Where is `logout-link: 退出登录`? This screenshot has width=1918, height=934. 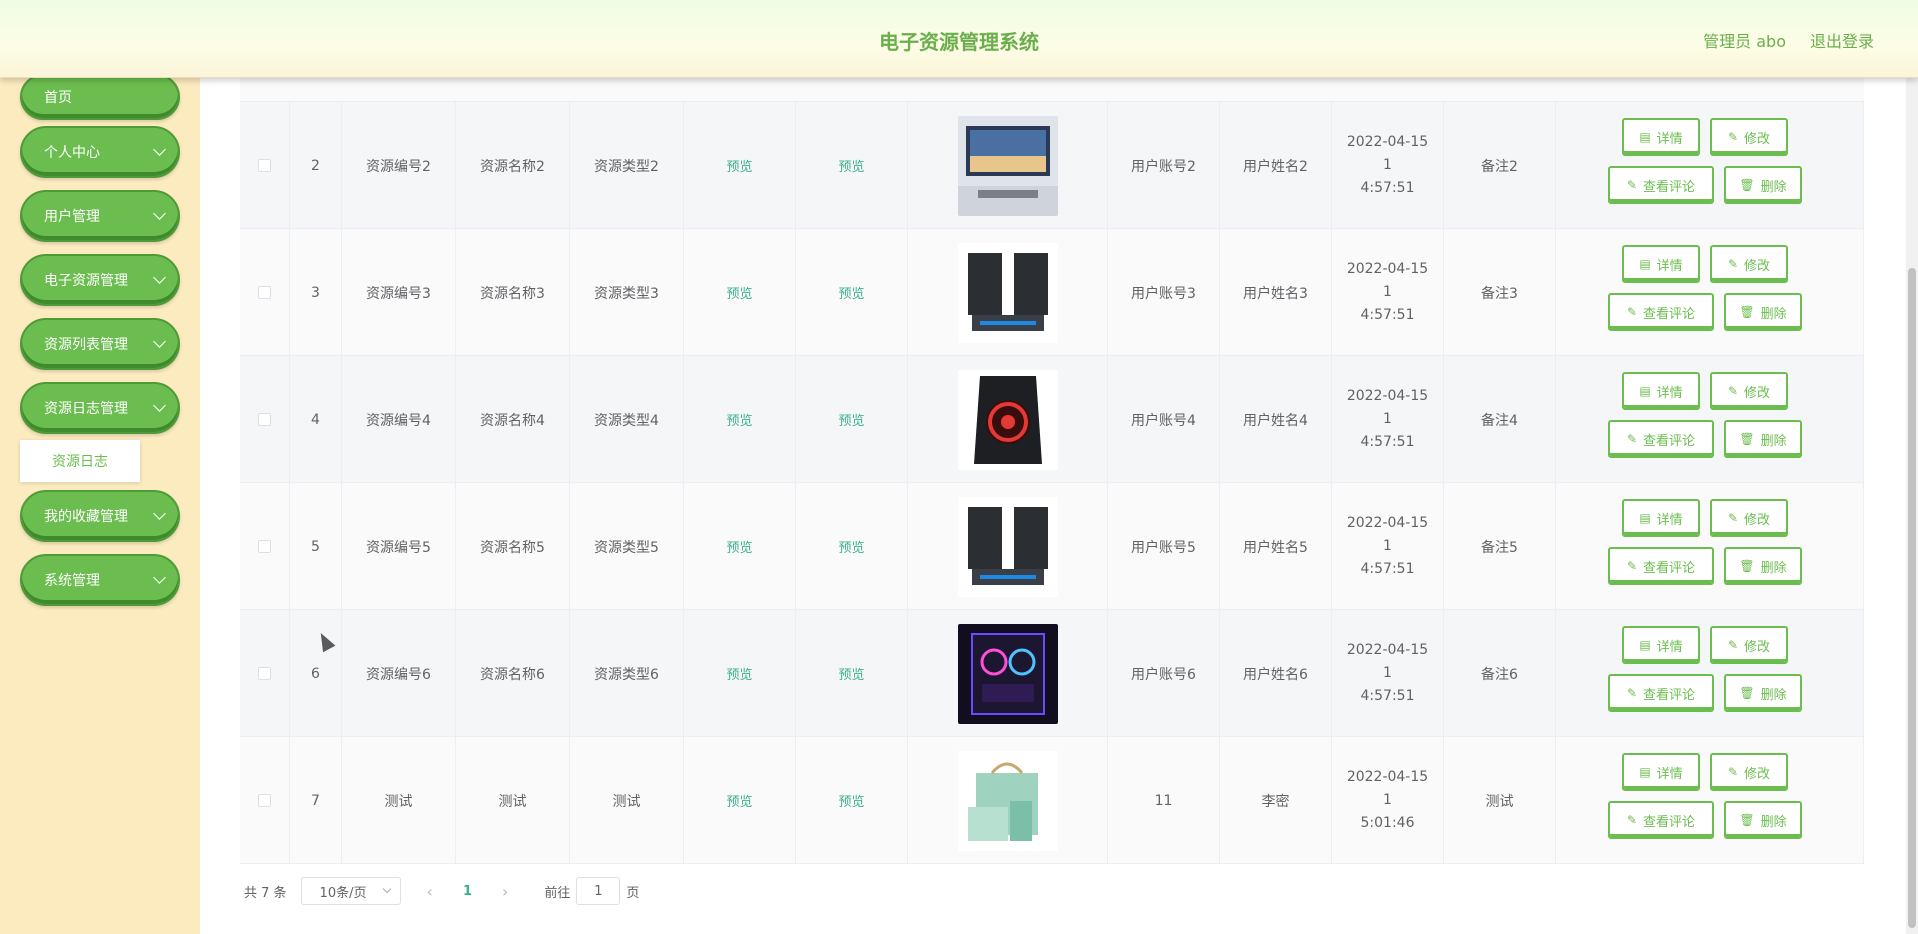
logout-link: 退出登录 is located at coordinates (1842, 40).